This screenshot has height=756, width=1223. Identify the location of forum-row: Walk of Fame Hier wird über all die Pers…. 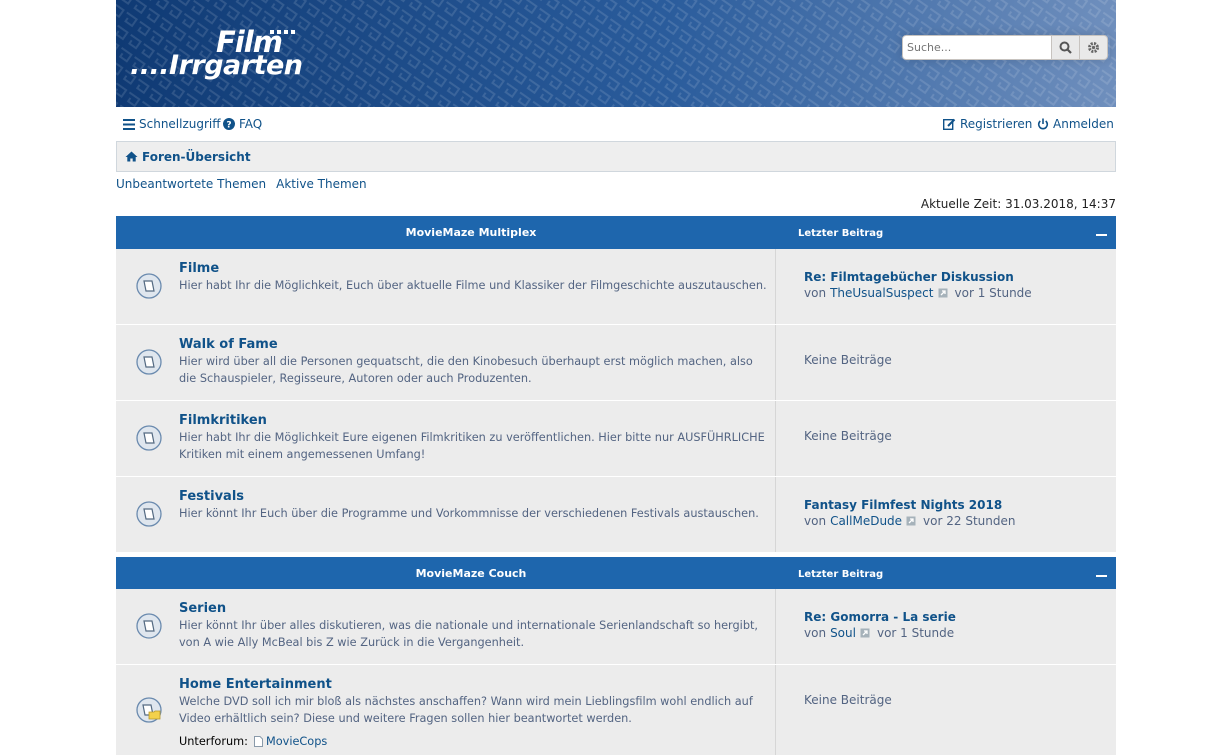
(616, 363).